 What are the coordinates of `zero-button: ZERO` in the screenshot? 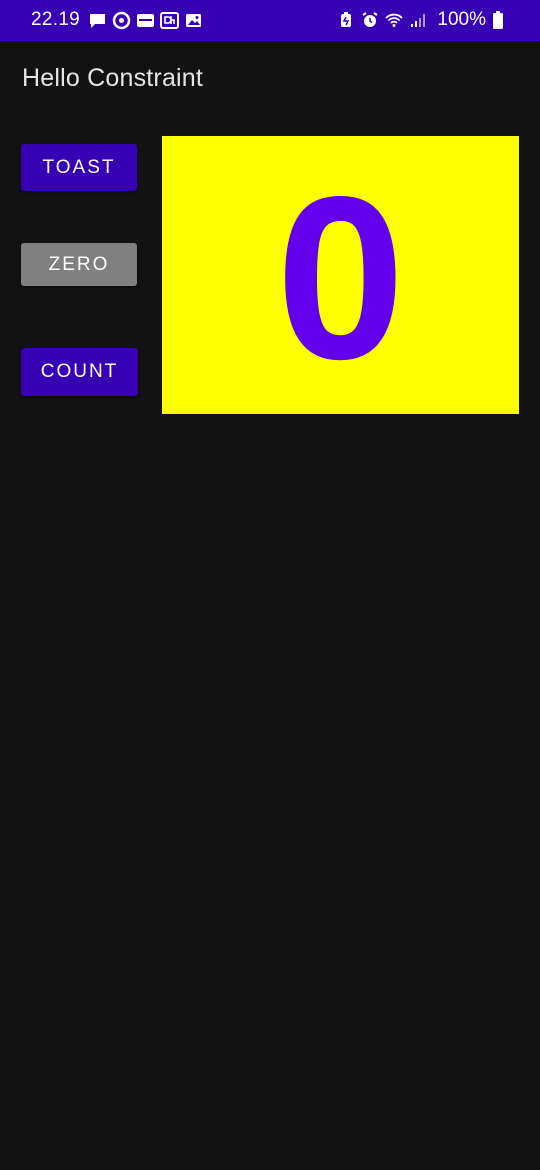 It's located at (79, 264).